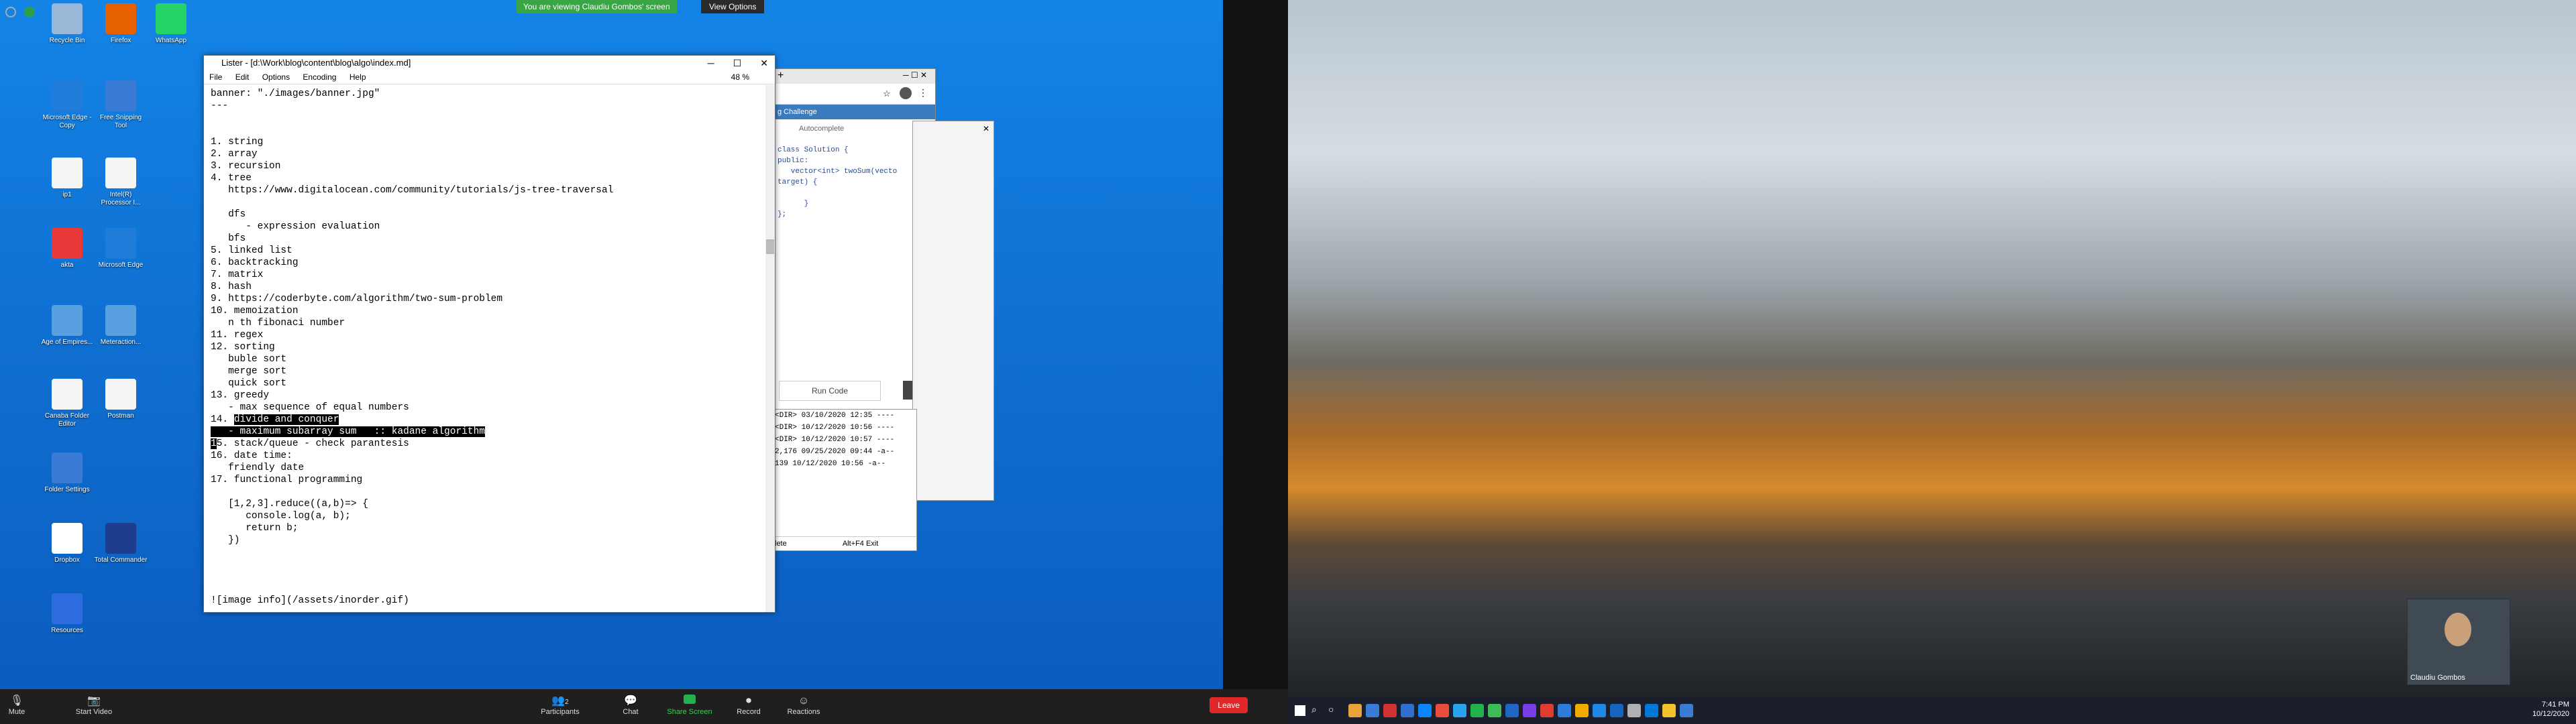 The height and width of the screenshot is (724, 2576). I want to click on window-controls: ─ ☐ ✕, so click(915, 75).